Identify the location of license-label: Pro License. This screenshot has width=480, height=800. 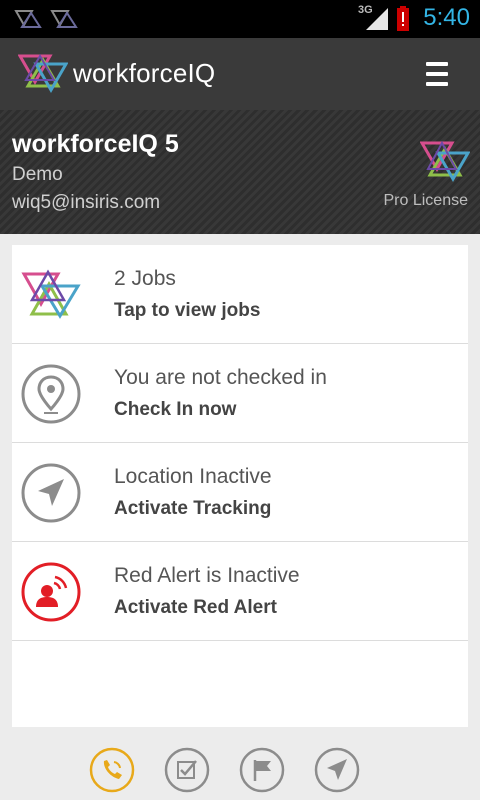
(426, 200).